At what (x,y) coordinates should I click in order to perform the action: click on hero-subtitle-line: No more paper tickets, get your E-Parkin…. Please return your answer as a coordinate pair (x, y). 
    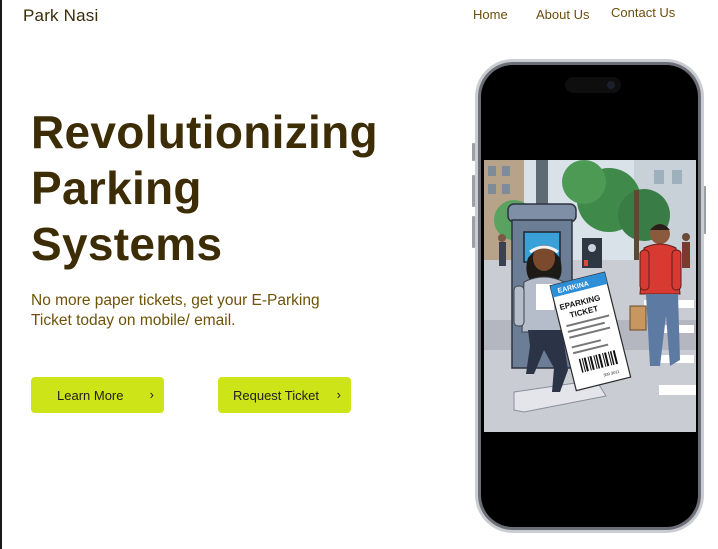
    Looking at the image, I should click on (175, 300).